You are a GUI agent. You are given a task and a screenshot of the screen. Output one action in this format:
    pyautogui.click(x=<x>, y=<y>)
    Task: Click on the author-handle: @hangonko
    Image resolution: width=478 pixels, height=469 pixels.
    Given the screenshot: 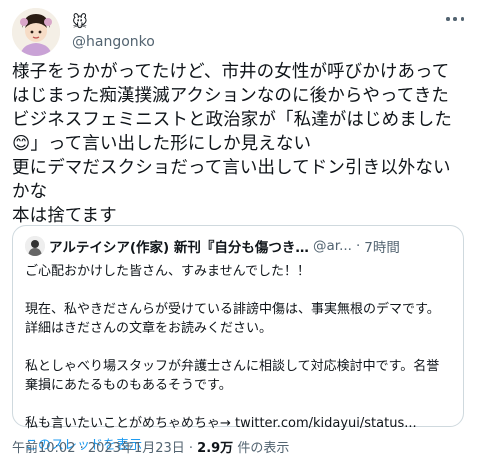 What is the action you would take?
    pyautogui.click(x=113, y=42)
    